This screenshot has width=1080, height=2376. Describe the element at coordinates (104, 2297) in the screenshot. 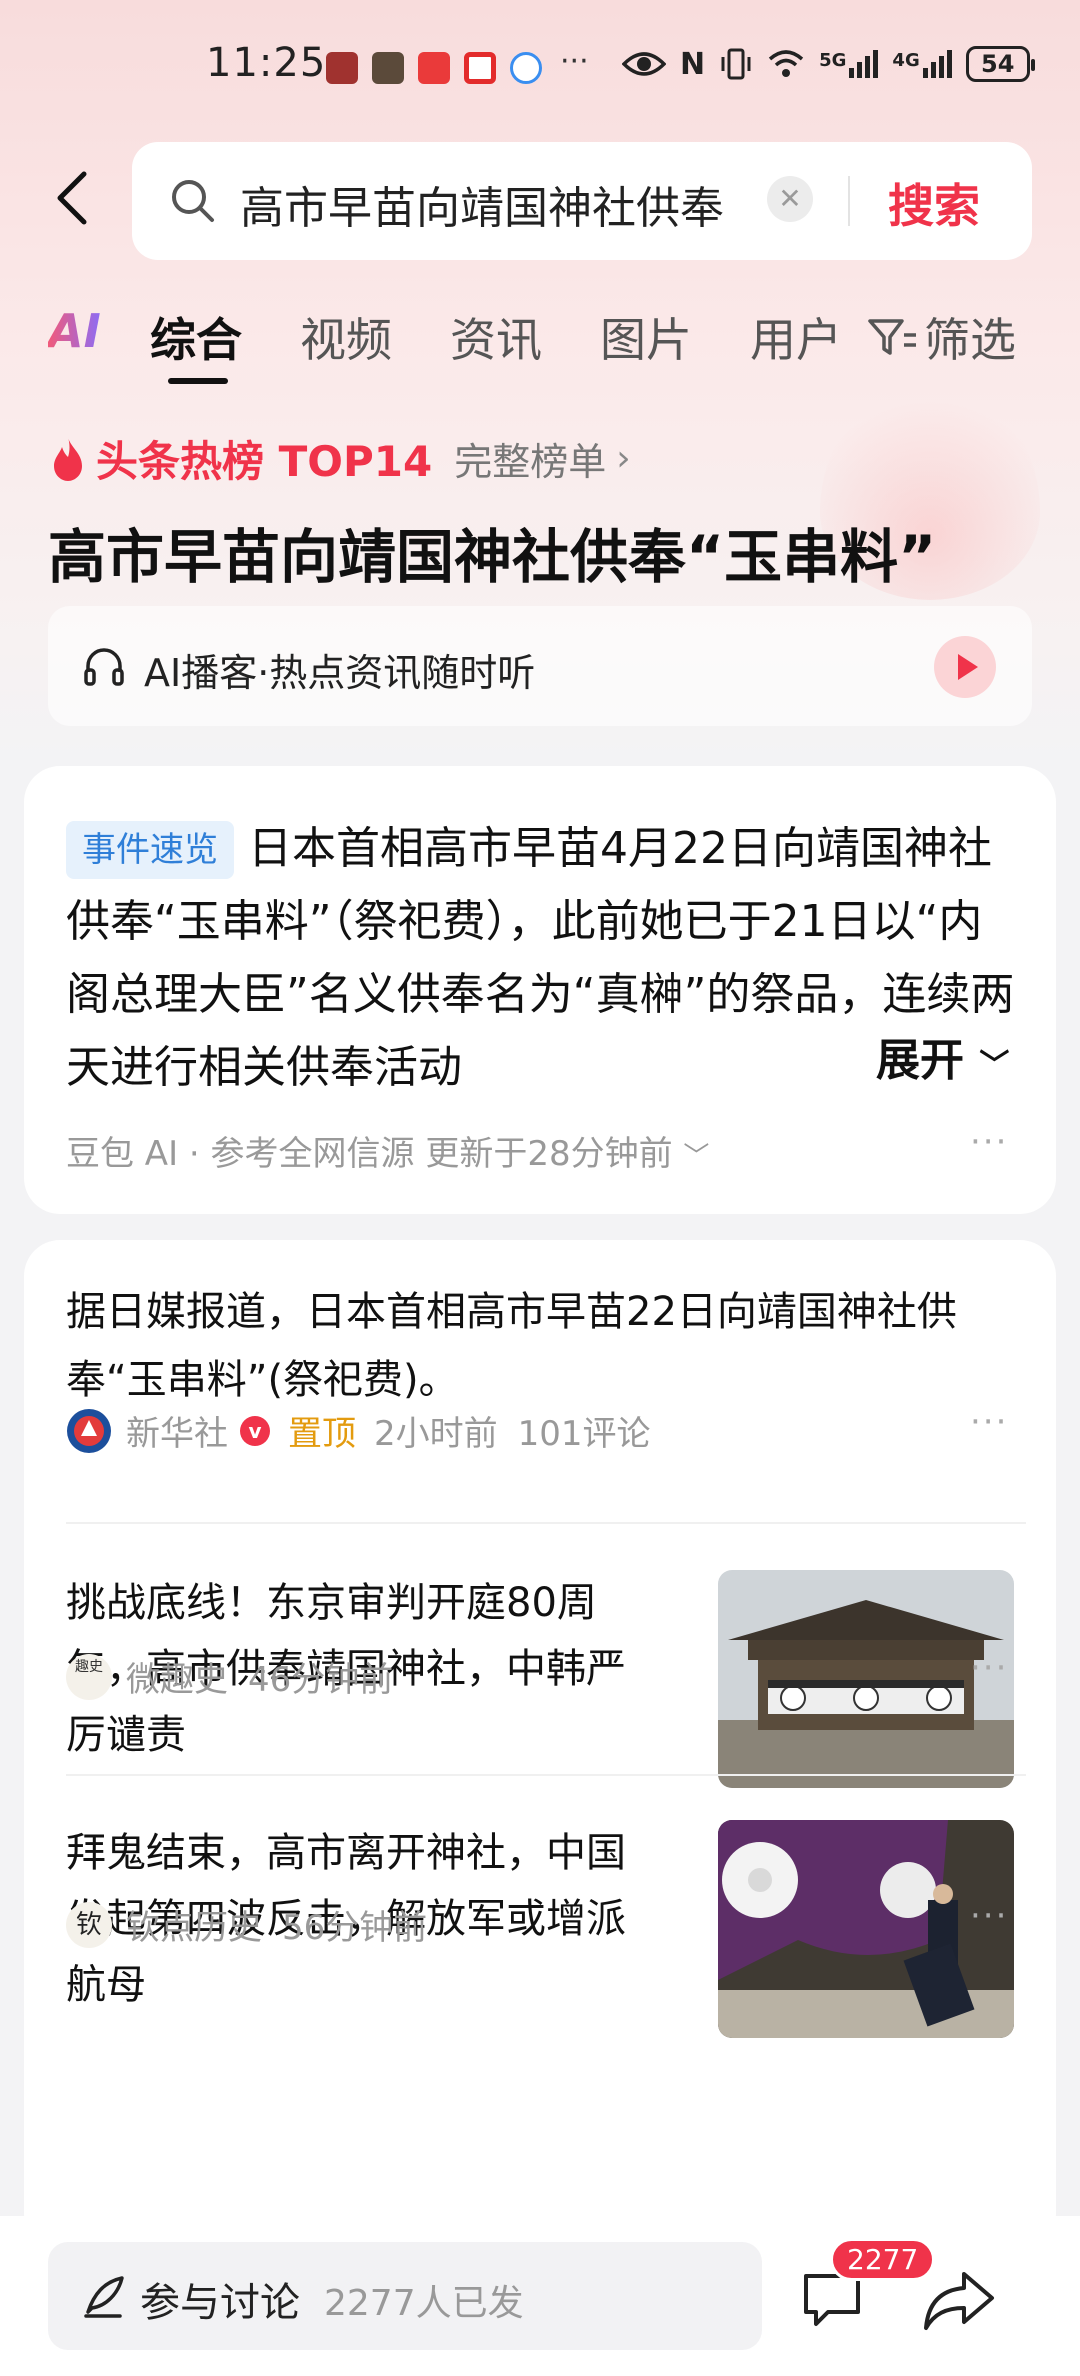

I see `pen-icon` at that location.